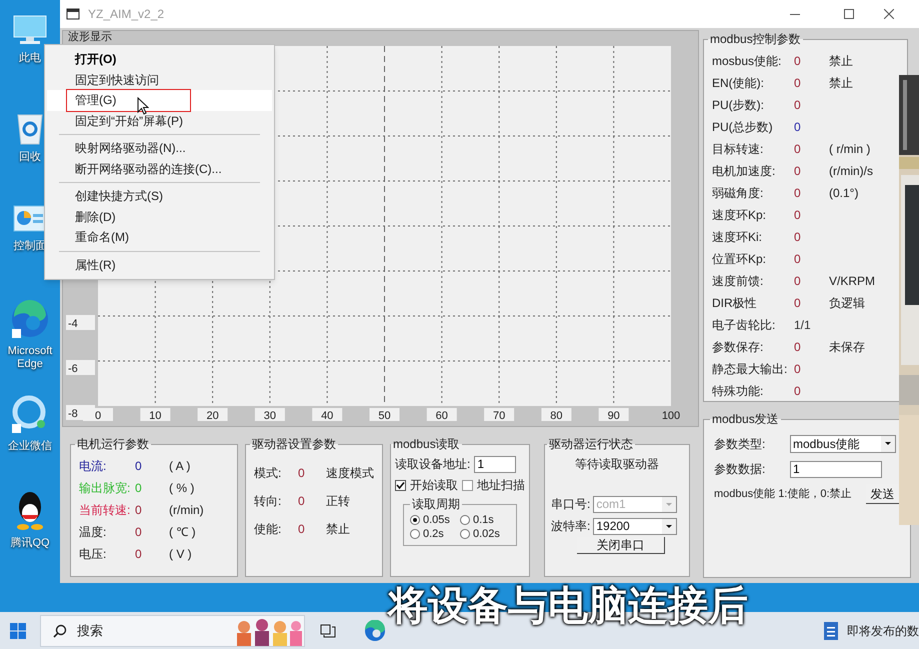 Image resolution: width=919 pixels, height=649 pixels. I want to click on control-panel-icon, so click(30, 219).